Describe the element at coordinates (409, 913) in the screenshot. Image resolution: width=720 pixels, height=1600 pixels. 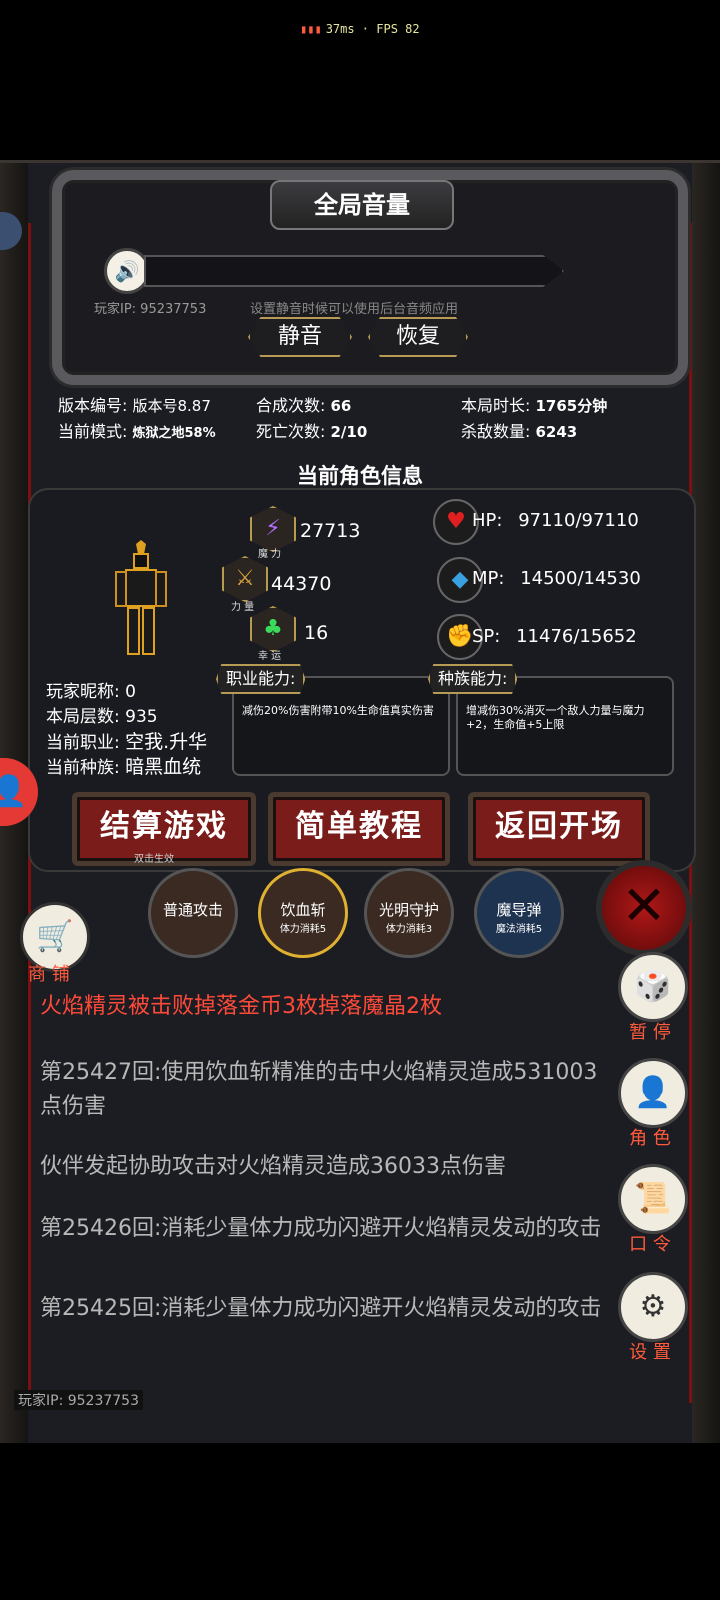
I see `skill-light-guard: 光明守护 体力消耗3` at that location.